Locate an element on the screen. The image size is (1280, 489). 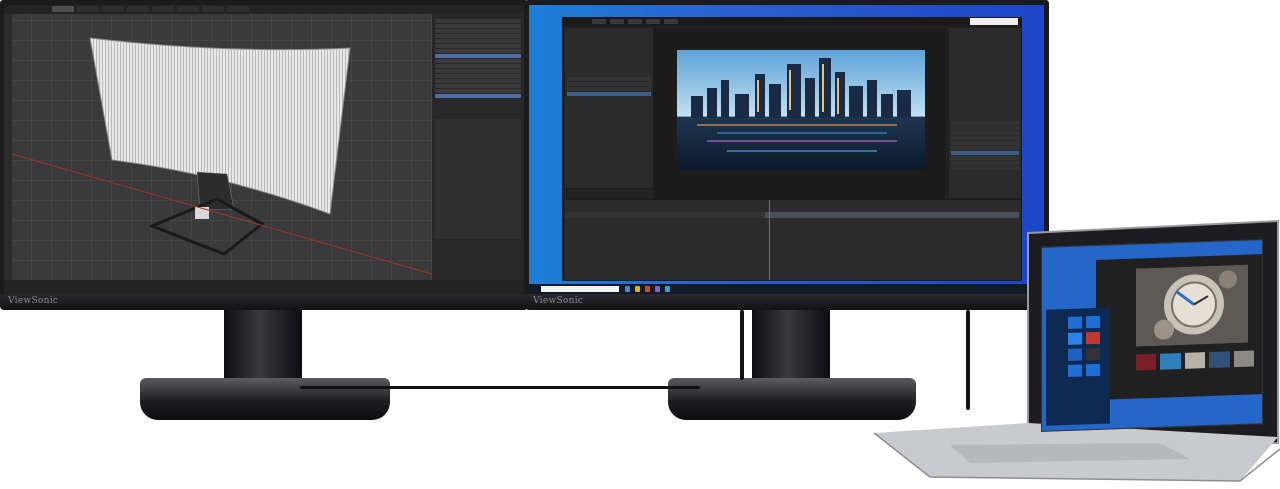
taskbar-search-box is located at coordinates (580, 289).